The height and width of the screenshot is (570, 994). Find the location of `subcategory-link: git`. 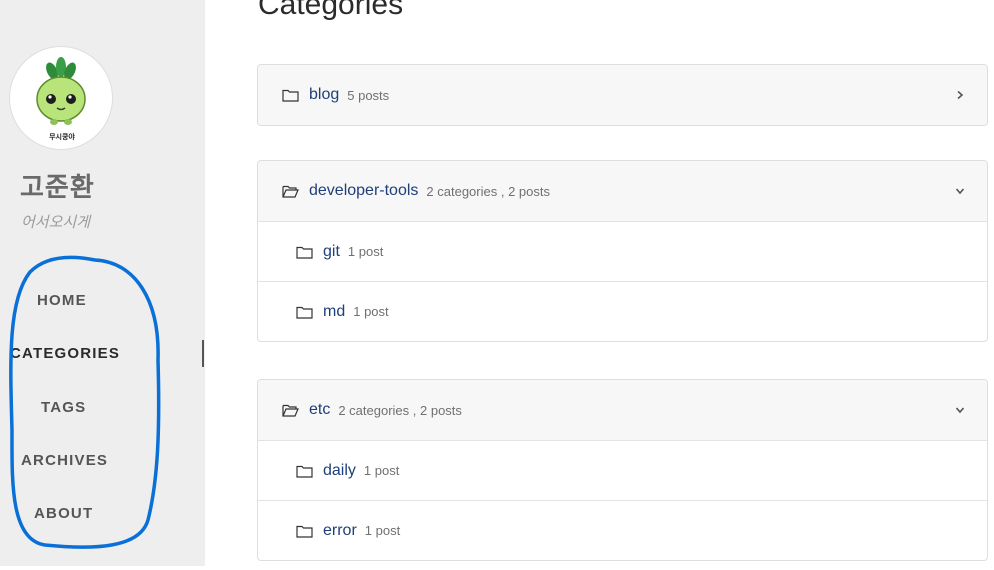

subcategory-link: git is located at coordinates (331, 252).